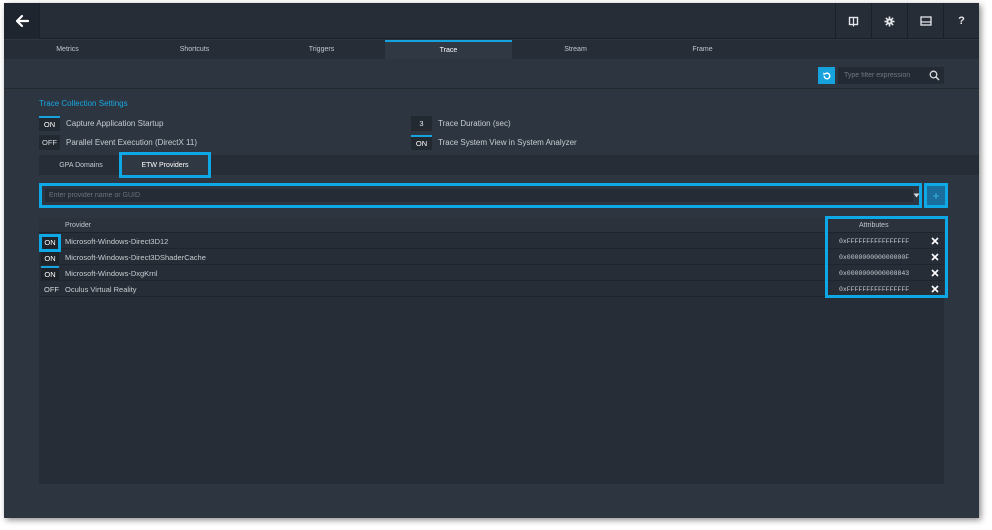  What do you see at coordinates (49, 123) in the screenshot?
I see `capture-startup-toggle: ON` at bounding box center [49, 123].